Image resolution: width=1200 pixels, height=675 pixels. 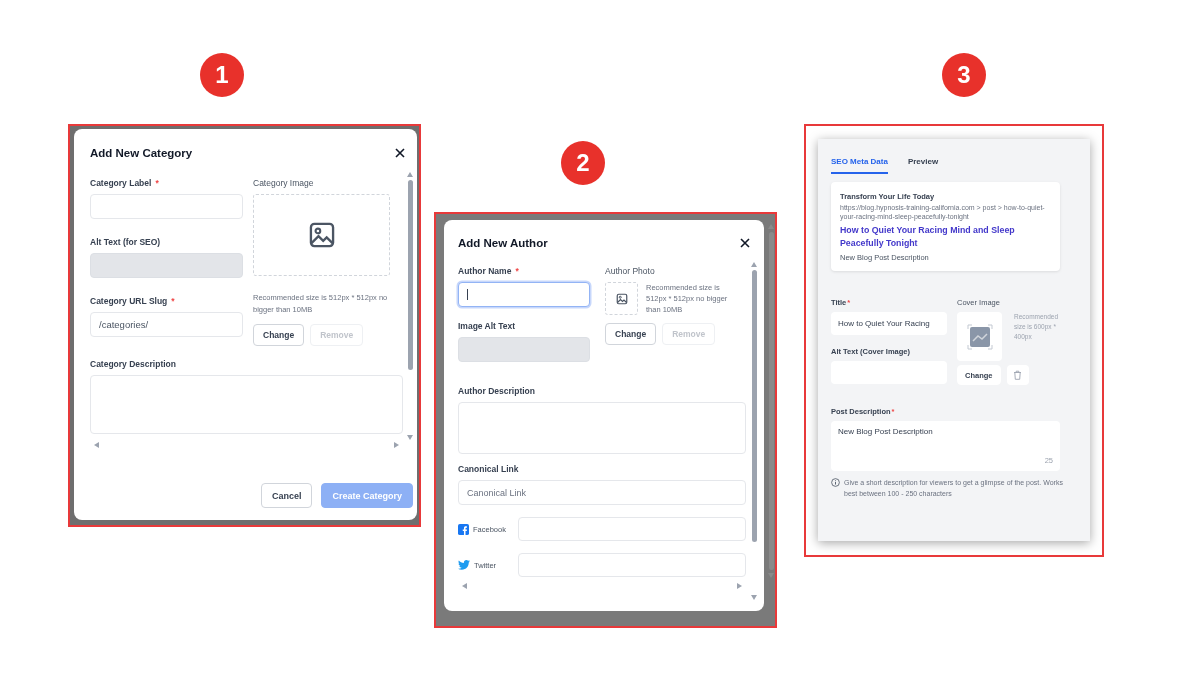 What do you see at coordinates (283, 183) in the screenshot?
I see `field-label: Category Image` at bounding box center [283, 183].